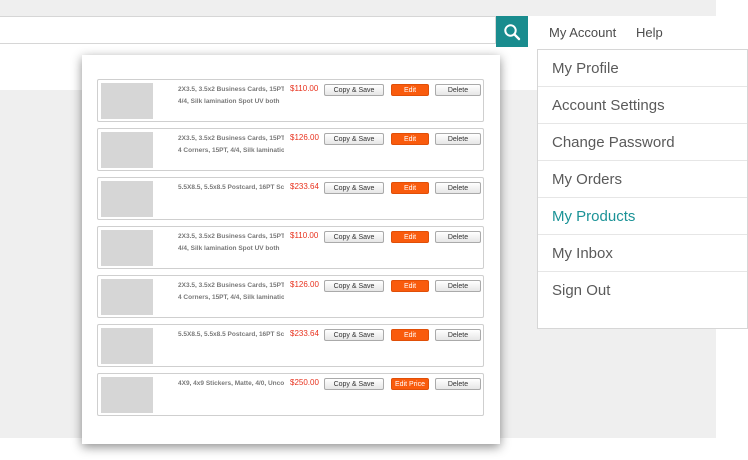 Image resolution: width=748 pixels, height=460 pixels. What do you see at coordinates (248, 30) in the screenshot?
I see `search-input` at bounding box center [248, 30].